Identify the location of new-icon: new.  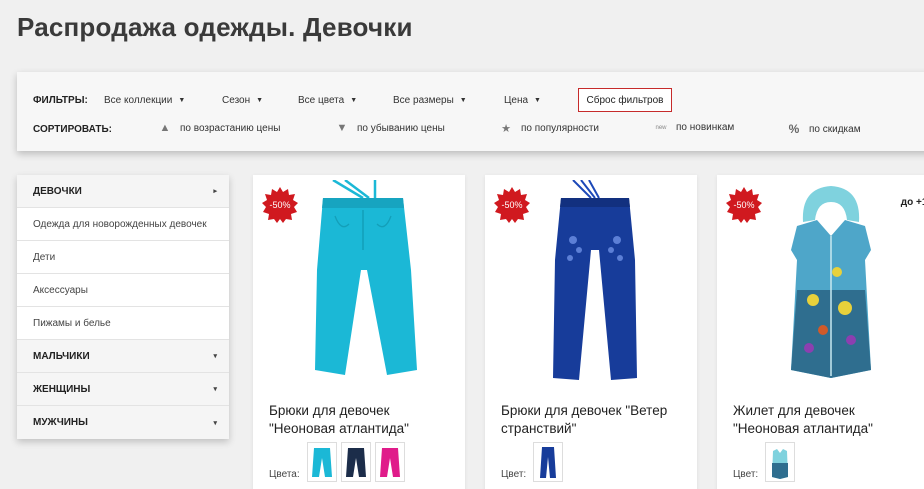
(661, 127).